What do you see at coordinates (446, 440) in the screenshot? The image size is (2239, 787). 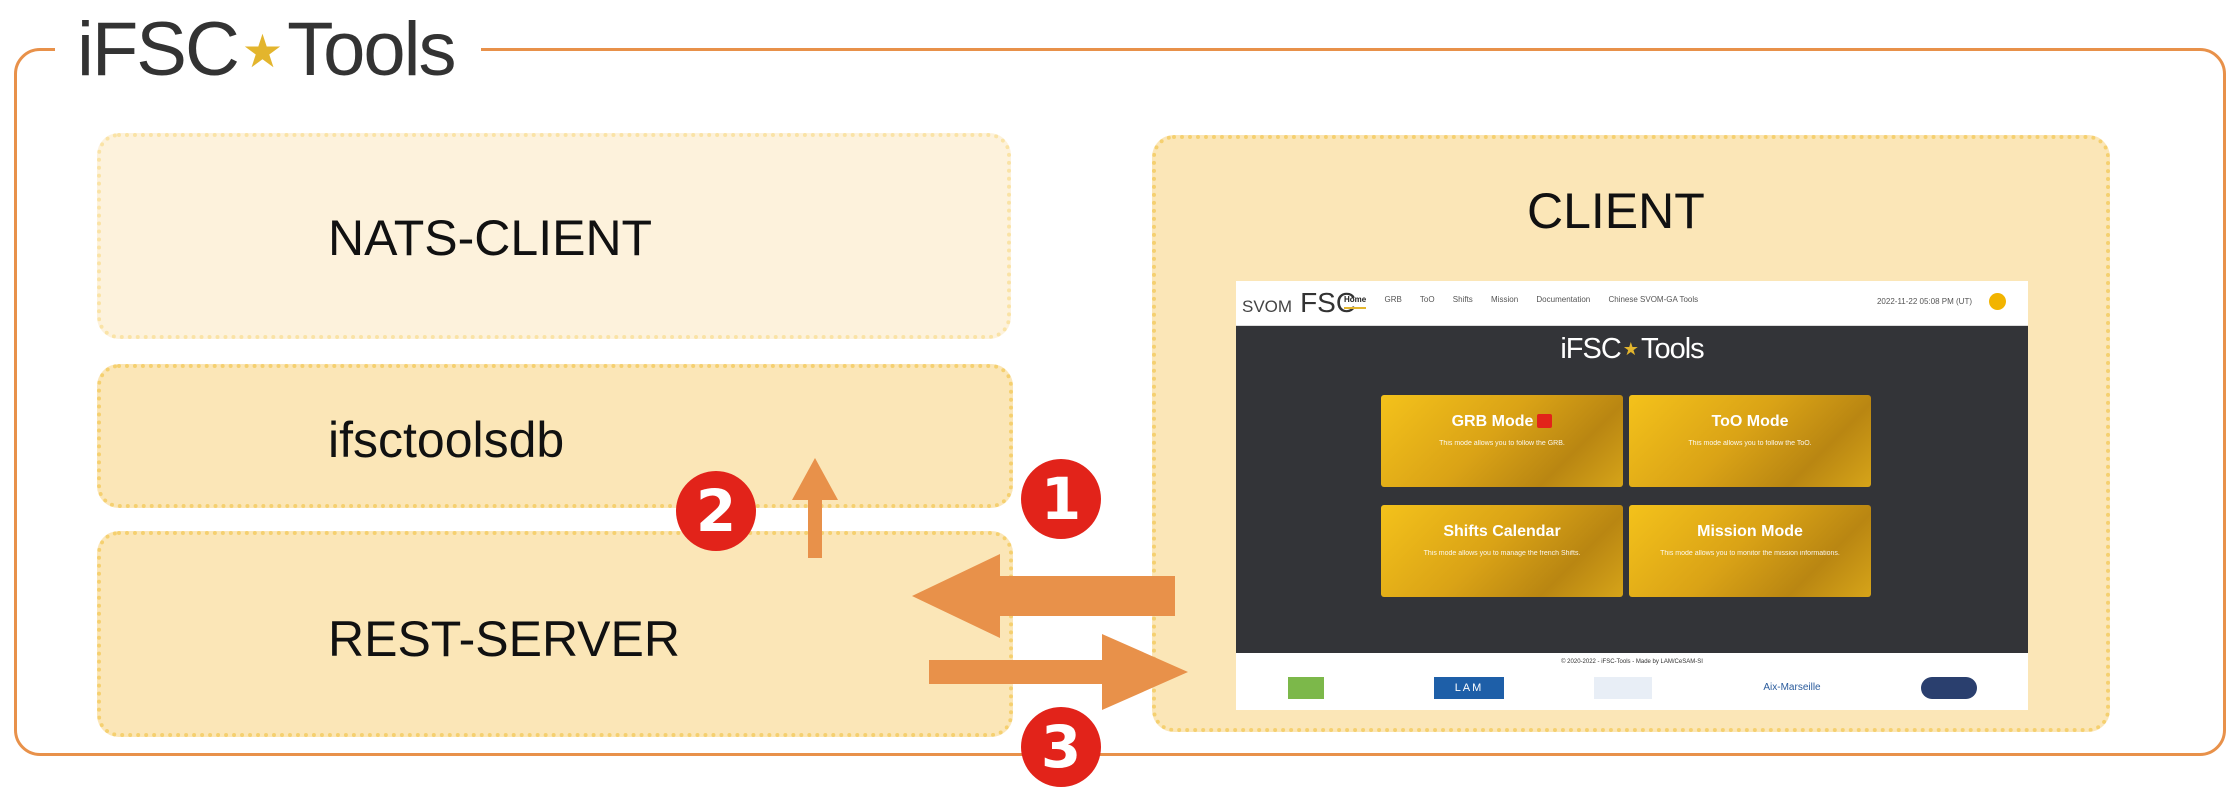 I see `database-label: ifsctoolsdb` at bounding box center [446, 440].